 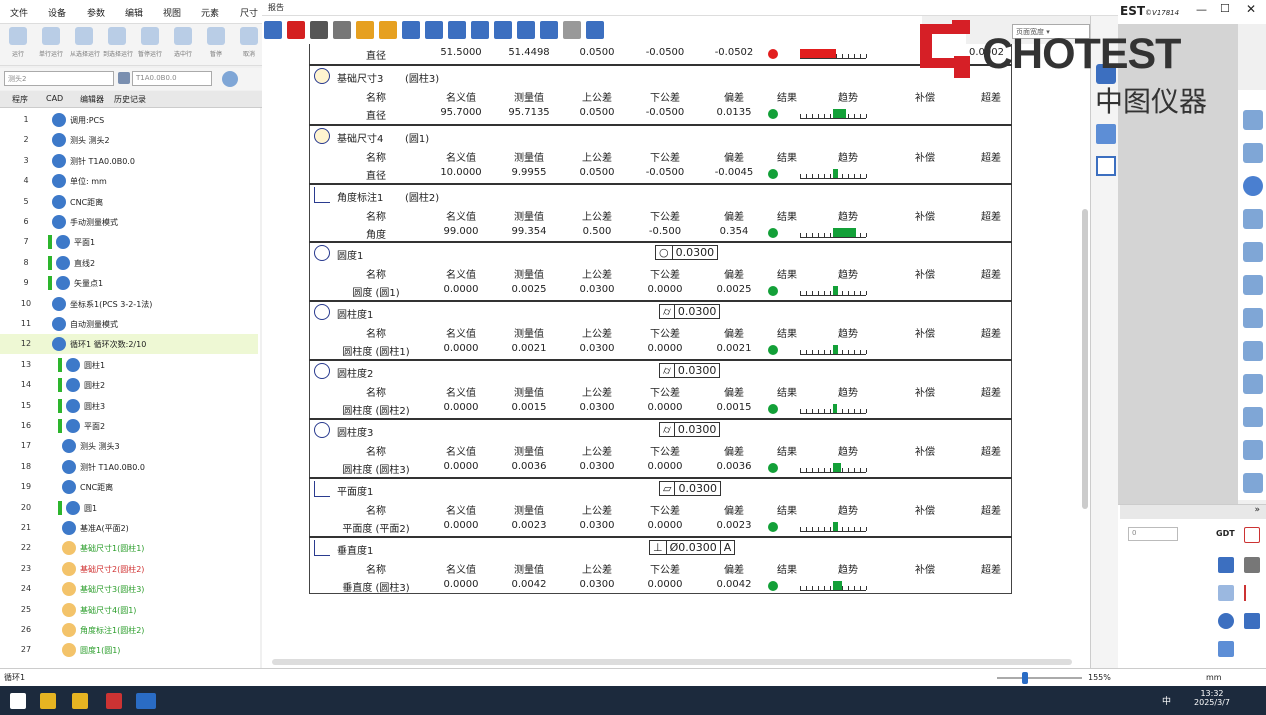 I want to click on tree-row: 19 CNC距离, so click(x=129, y=487).